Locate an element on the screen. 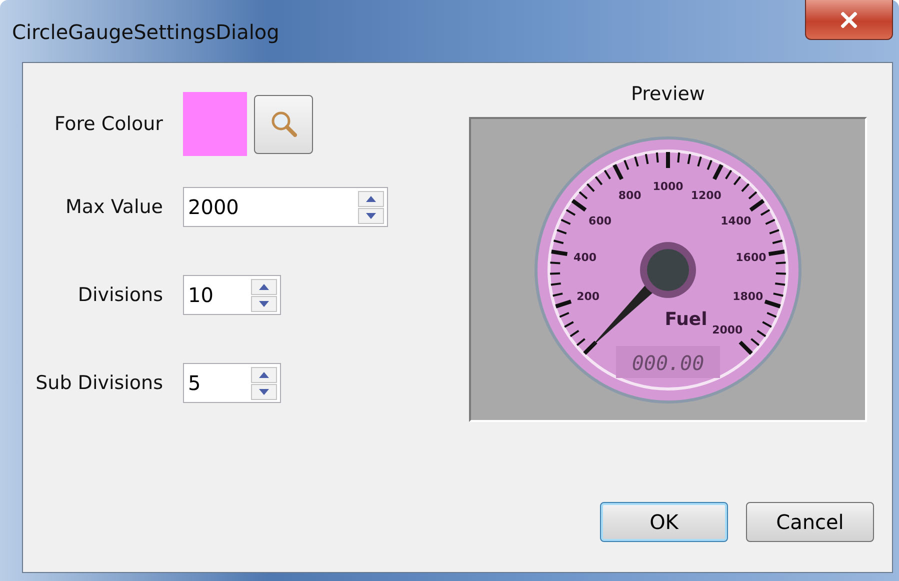 The image size is (899, 581). scale-label: 1000 is located at coordinates (668, 186).